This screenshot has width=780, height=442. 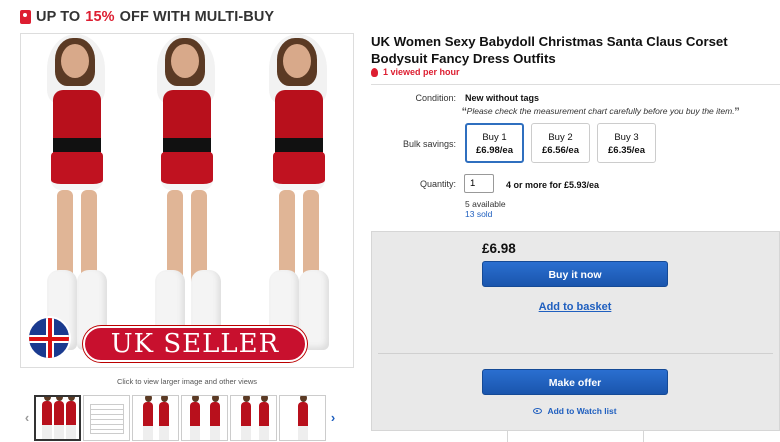 What do you see at coordinates (27, 417) in the screenshot?
I see `thumb-prev-arrow-icon: ‹` at bounding box center [27, 417].